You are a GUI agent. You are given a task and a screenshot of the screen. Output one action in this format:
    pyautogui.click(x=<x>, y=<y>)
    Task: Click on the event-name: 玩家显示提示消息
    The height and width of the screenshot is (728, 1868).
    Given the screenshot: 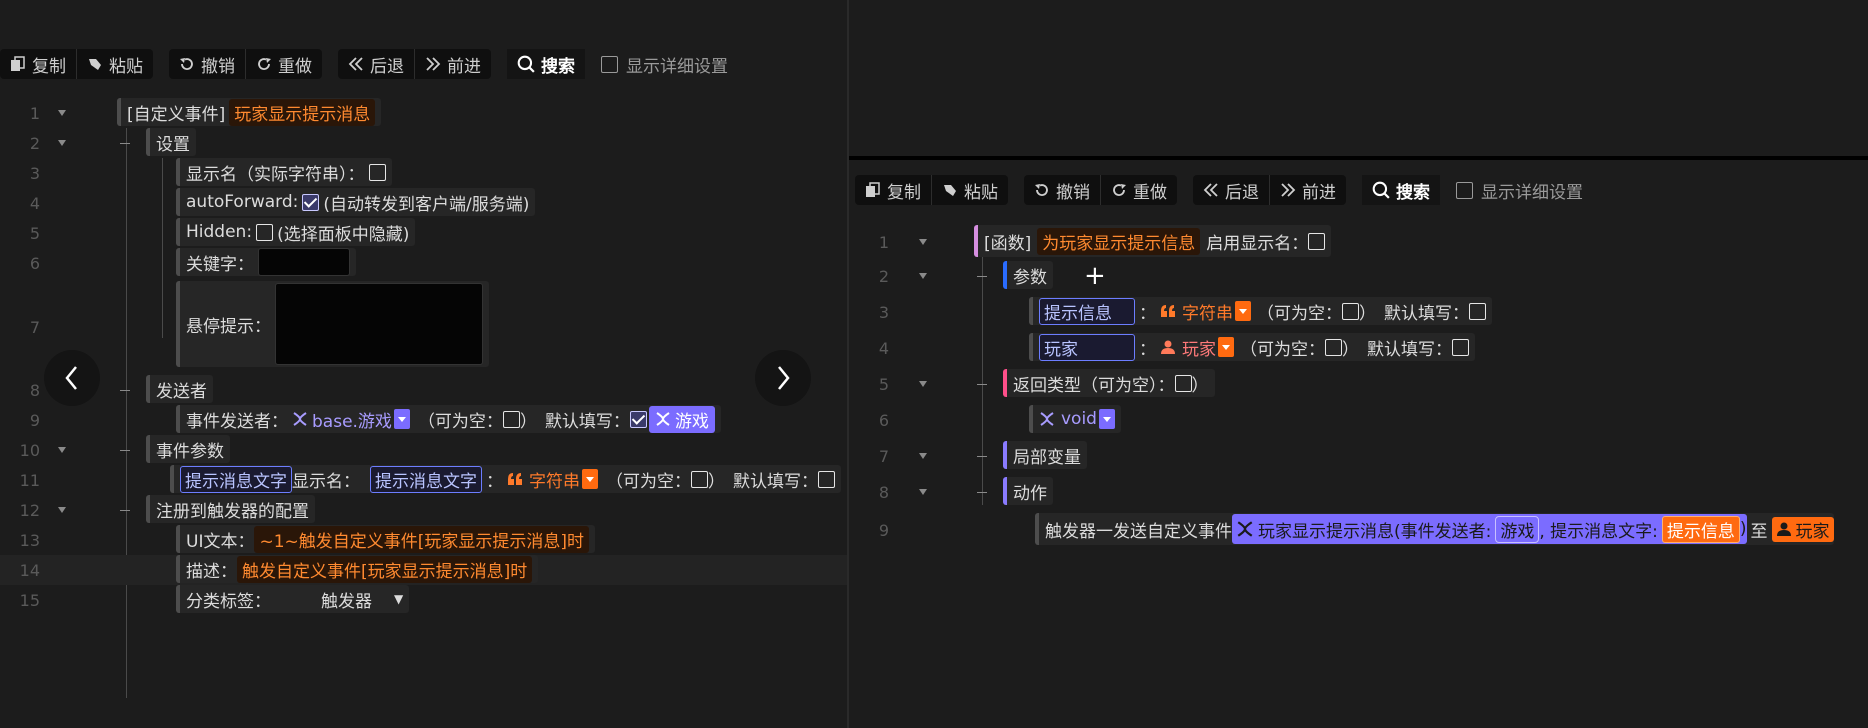 What is the action you would take?
    pyautogui.click(x=302, y=112)
    